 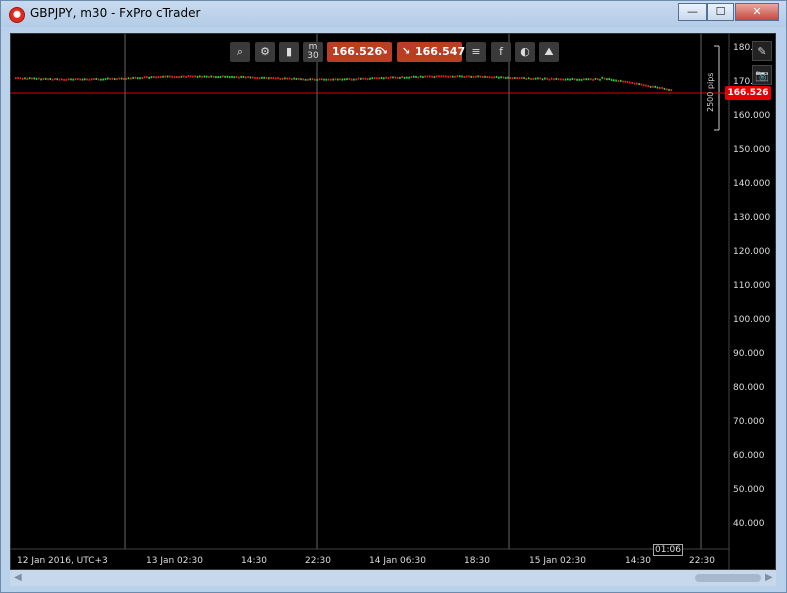 What do you see at coordinates (289, 52) in the screenshot?
I see `candlestick-icon: ▮` at bounding box center [289, 52].